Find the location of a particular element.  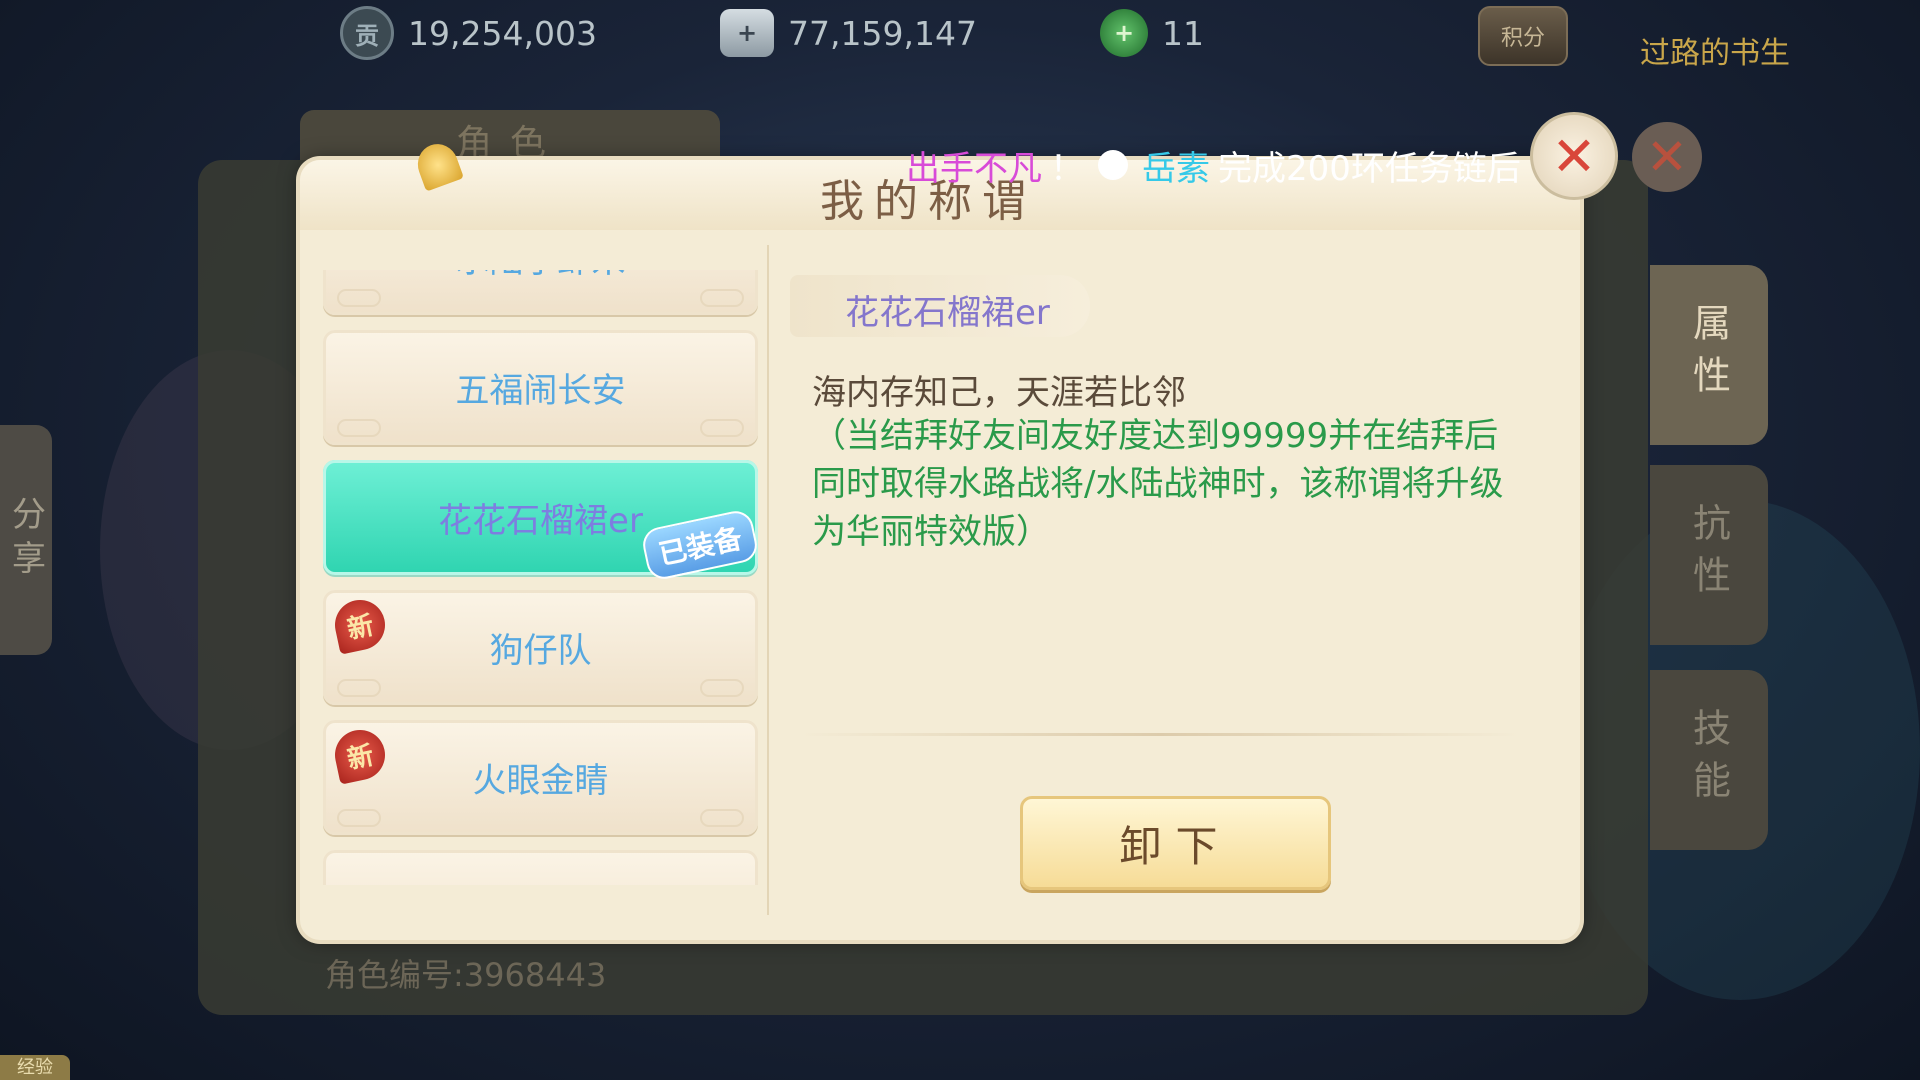

detail-separator is located at coordinates (1160, 734).